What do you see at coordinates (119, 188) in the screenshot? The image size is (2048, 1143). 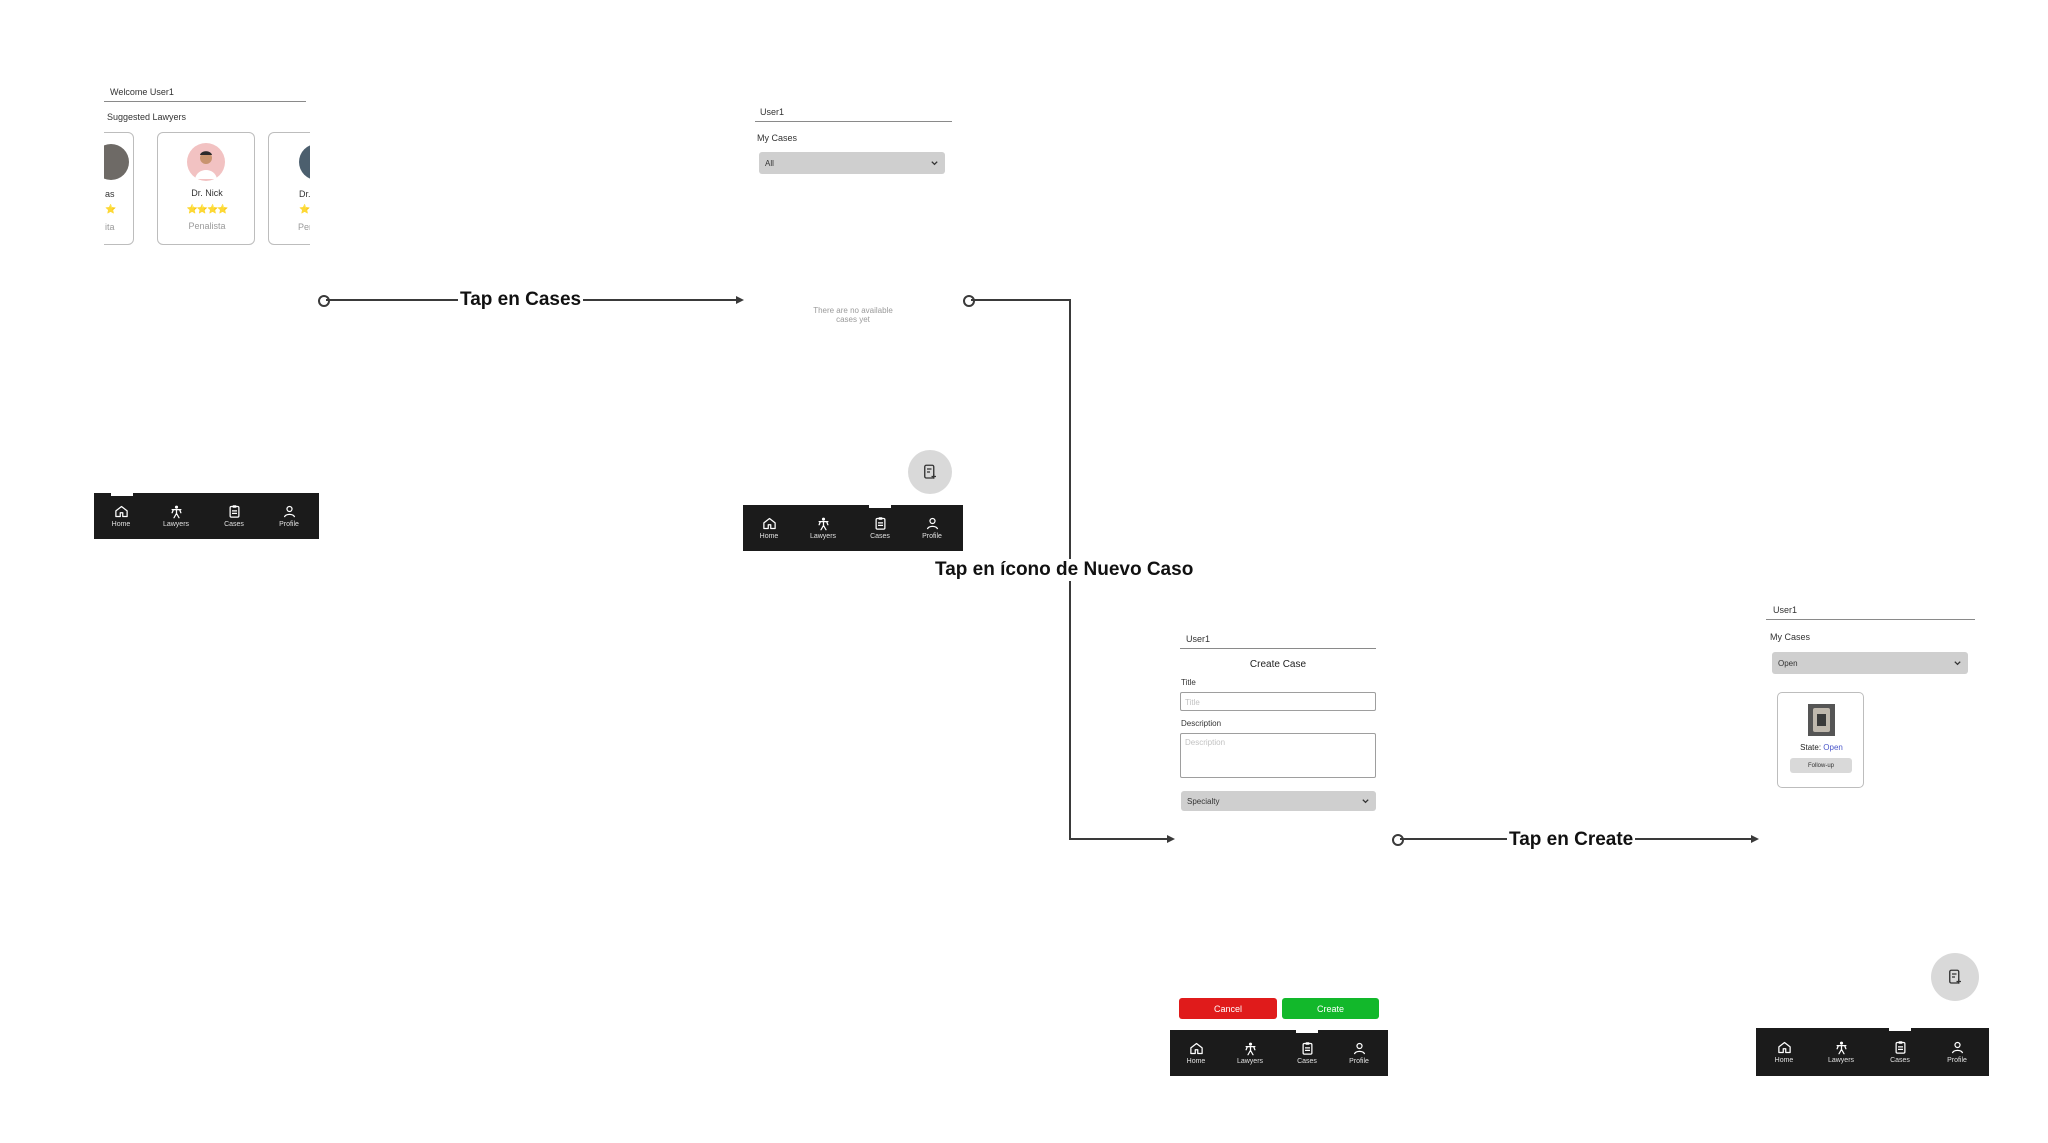 I see `lawyer-card: as ⭐ ita` at bounding box center [119, 188].